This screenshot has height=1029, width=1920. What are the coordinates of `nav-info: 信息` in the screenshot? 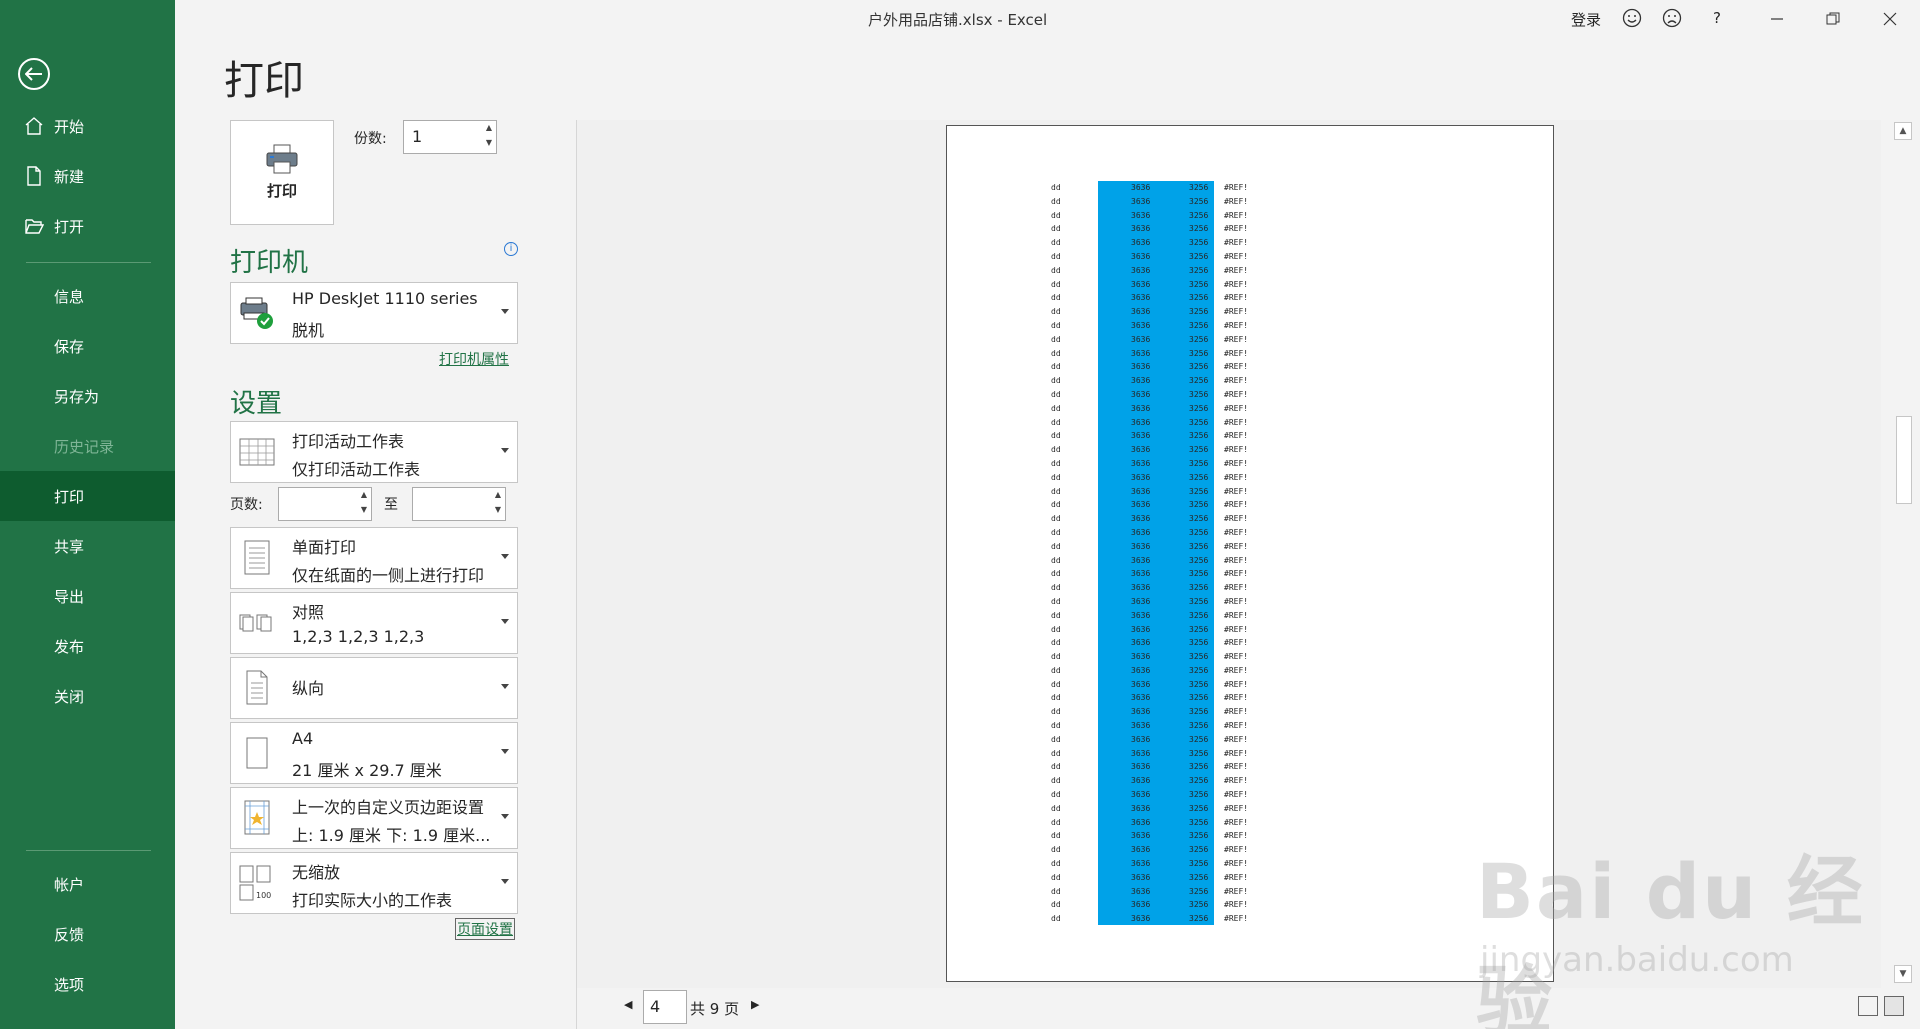 It's located at (87, 296).